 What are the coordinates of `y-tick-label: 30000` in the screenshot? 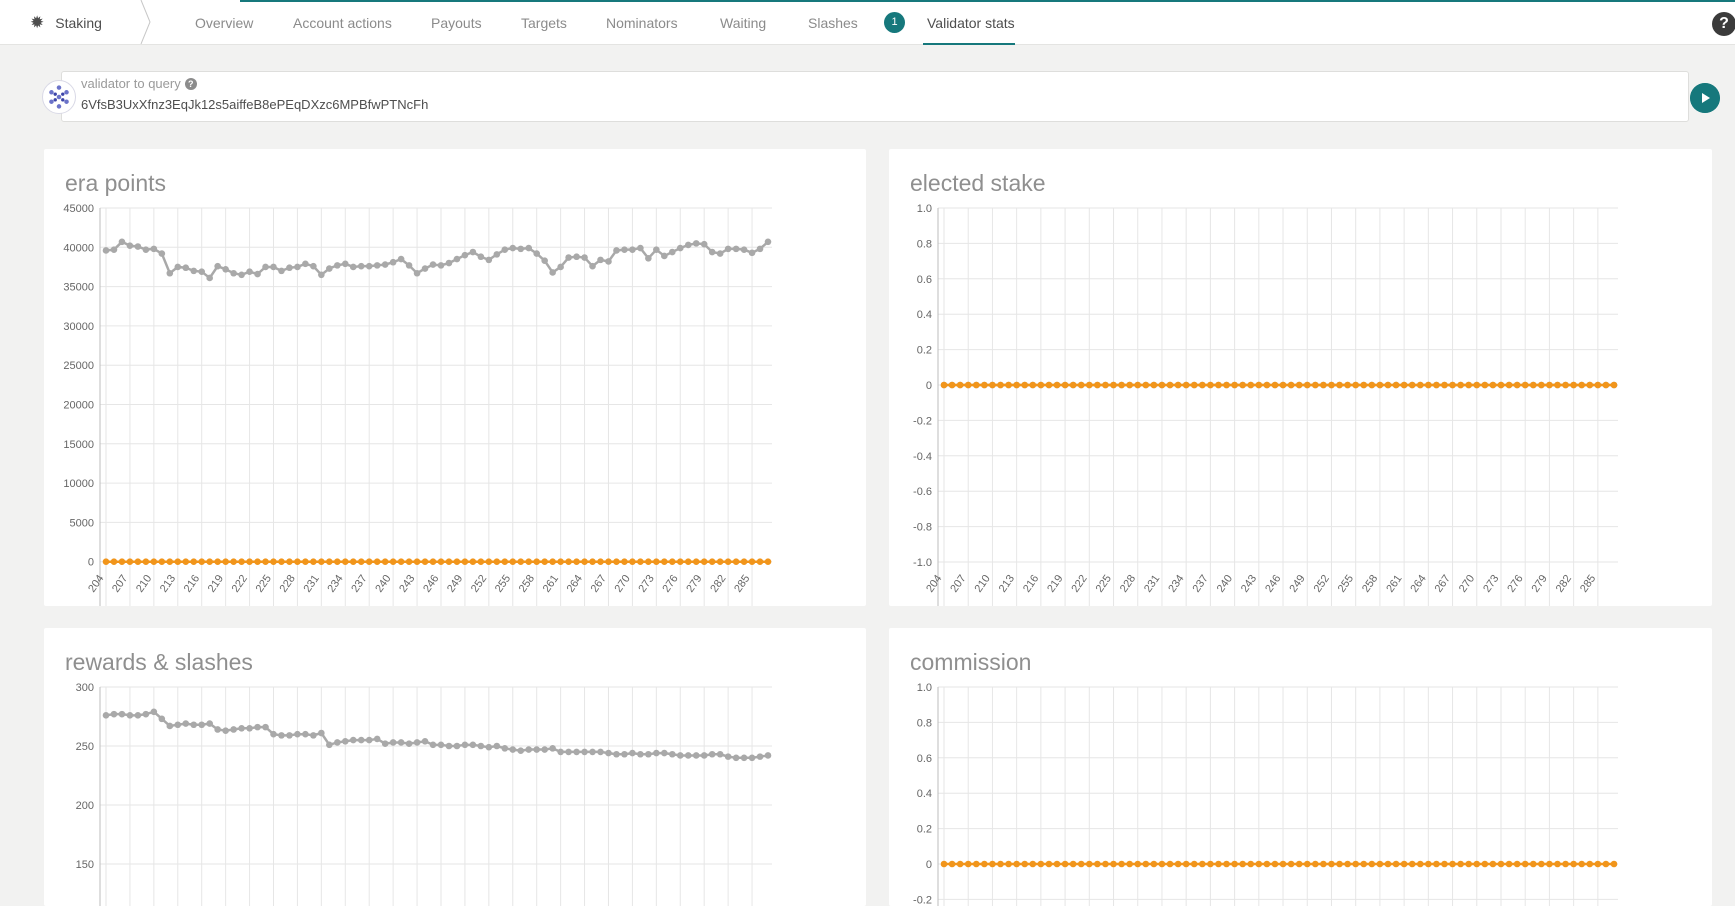 It's located at (78, 327).